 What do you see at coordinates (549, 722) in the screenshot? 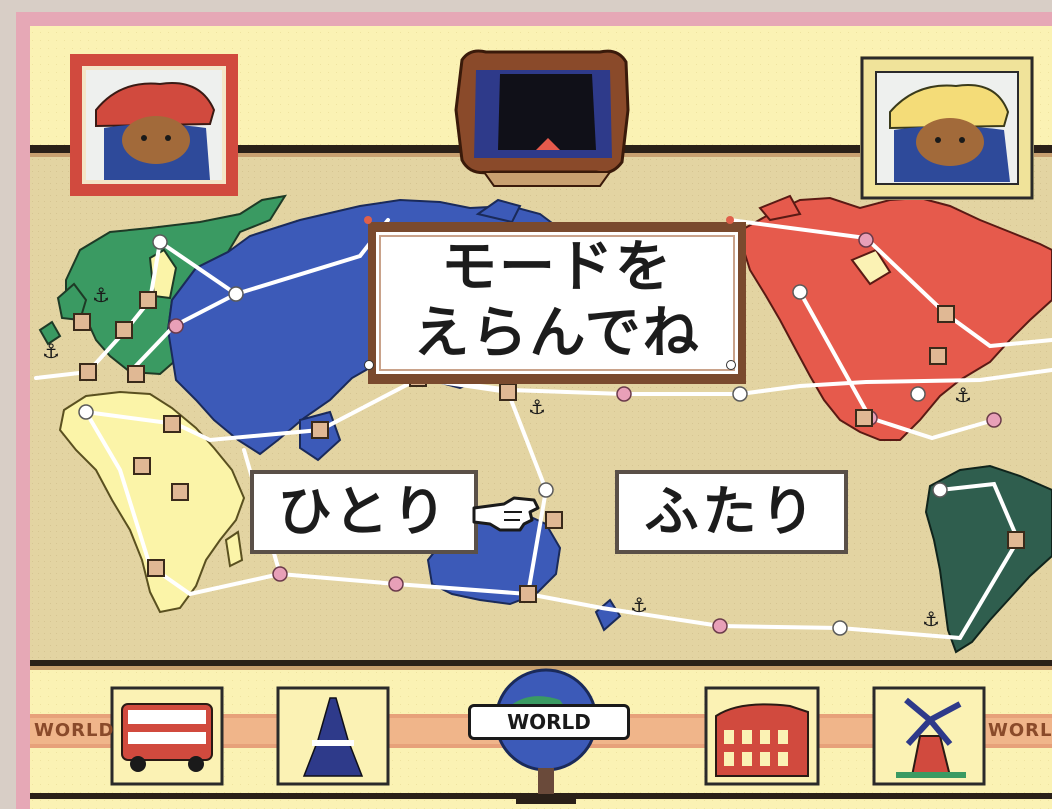
I see `world-banner-text-globe: WORLD` at bounding box center [549, 722].